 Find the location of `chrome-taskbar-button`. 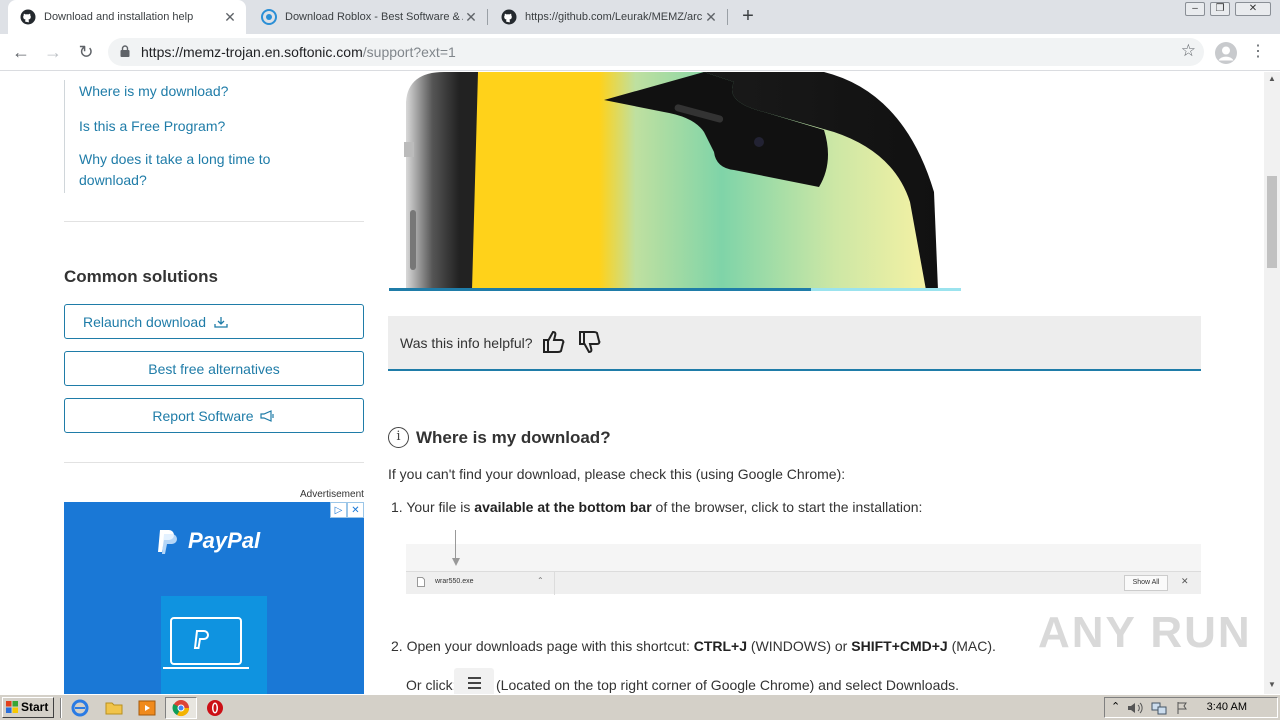

chrome-taskbar-button is located at coordinates (181, 708).